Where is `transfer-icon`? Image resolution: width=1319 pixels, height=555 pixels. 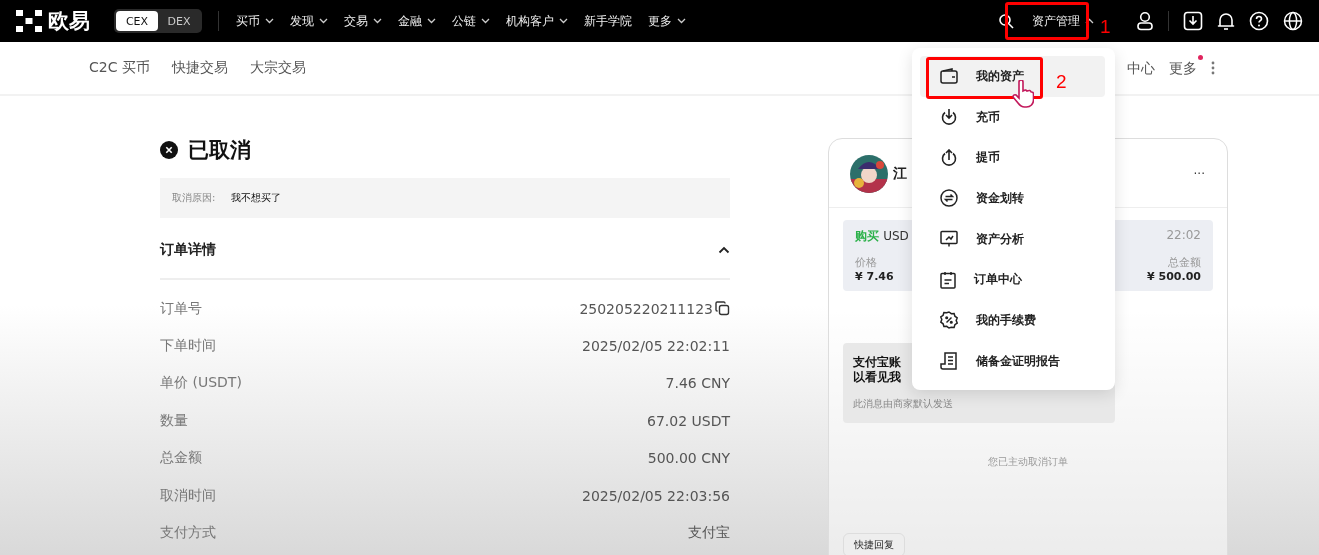
transfer-icon is located at coordinates (949, 198).